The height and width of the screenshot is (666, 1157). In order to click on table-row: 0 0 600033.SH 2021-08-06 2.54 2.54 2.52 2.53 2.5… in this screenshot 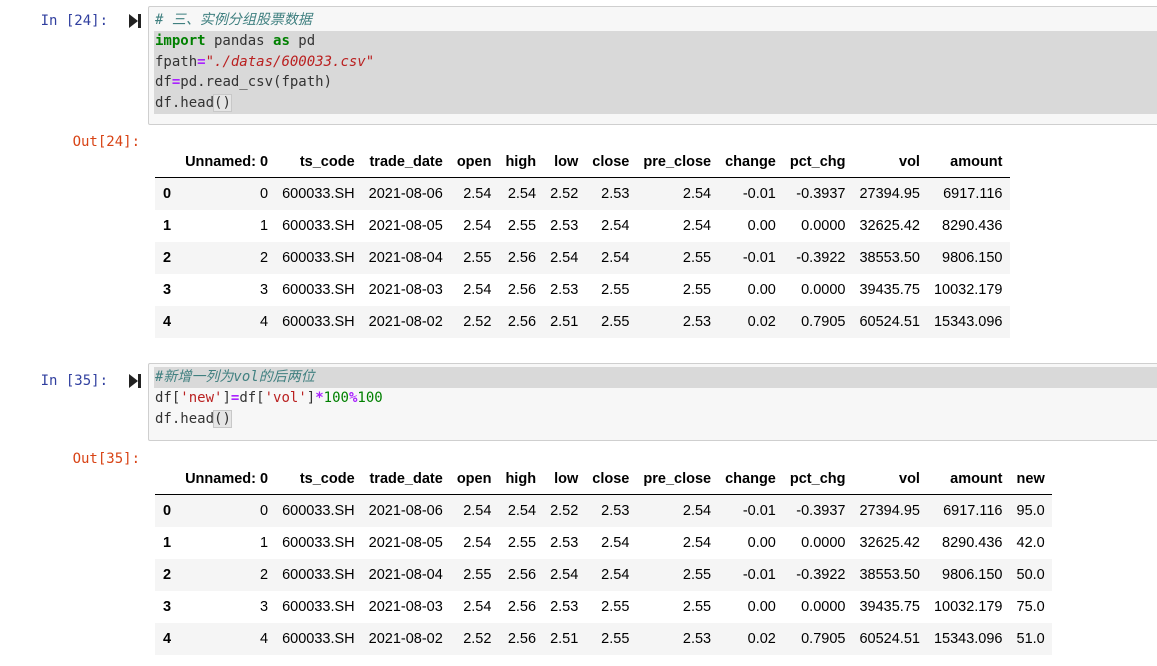, I will do `click(582, 193)`.